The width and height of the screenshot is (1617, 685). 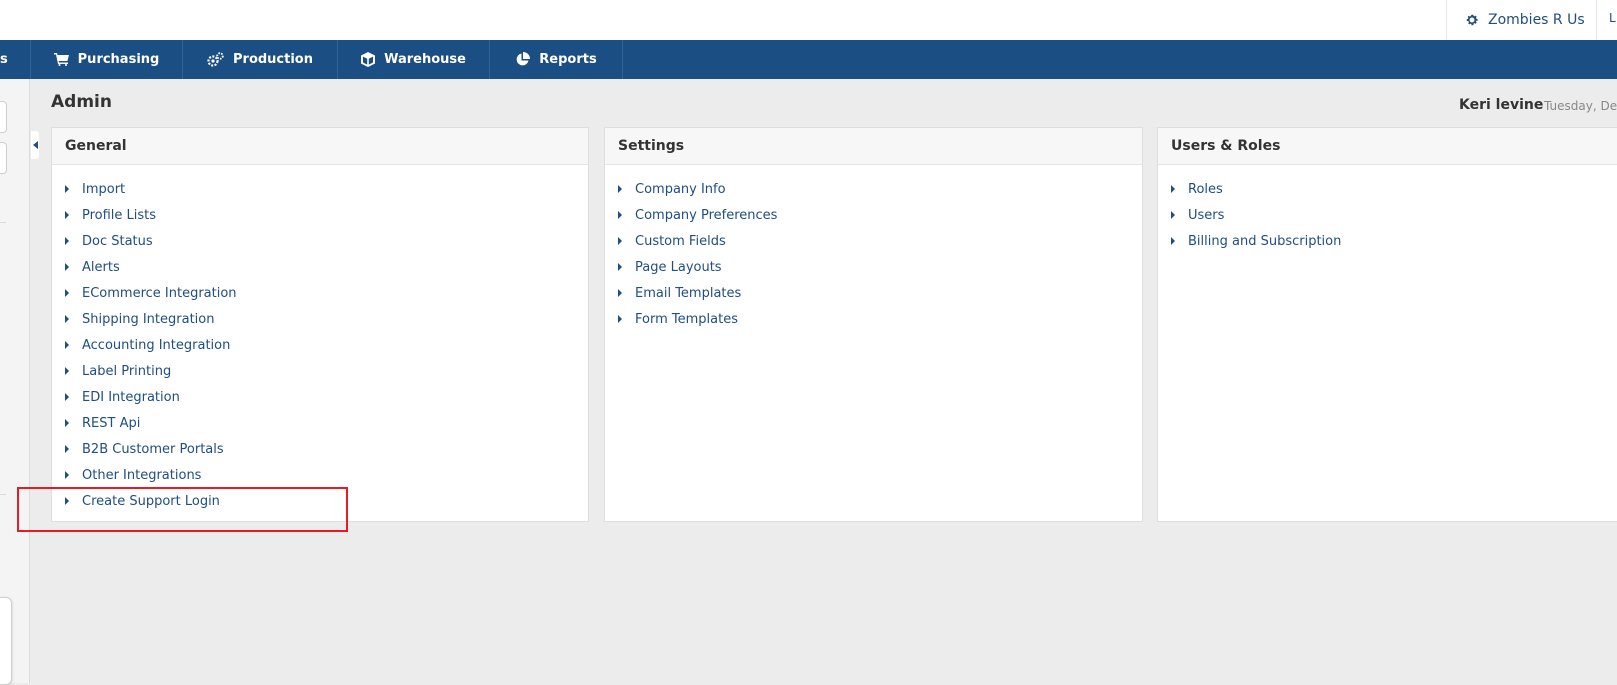 What do you see at coordinates (101, 267) in the screenshot?
I see `link-label: Alerts` at bounding box center [101, 267].